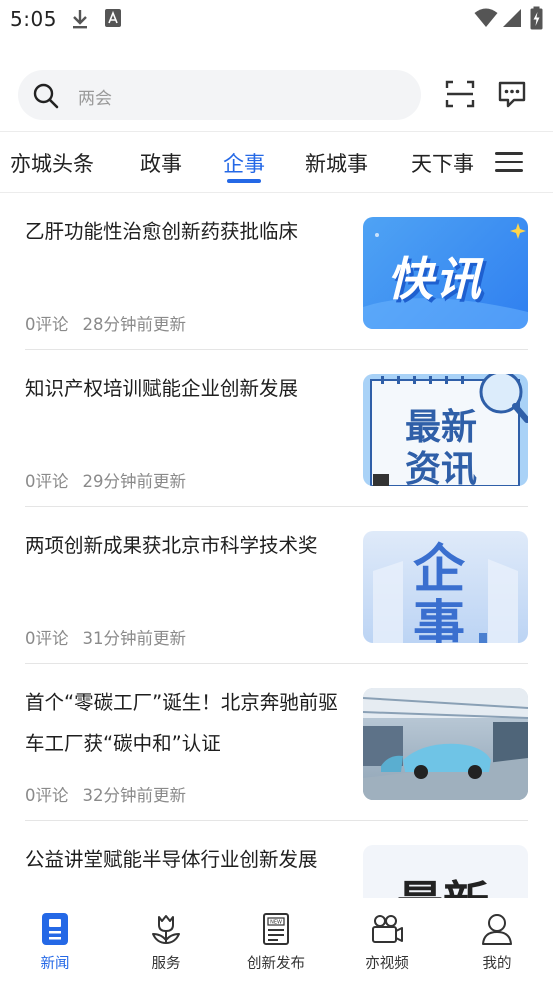 The height and width of the screenshot is (984, 553). I want to click on update-time: 32分钟前更新, so click(134, 795).